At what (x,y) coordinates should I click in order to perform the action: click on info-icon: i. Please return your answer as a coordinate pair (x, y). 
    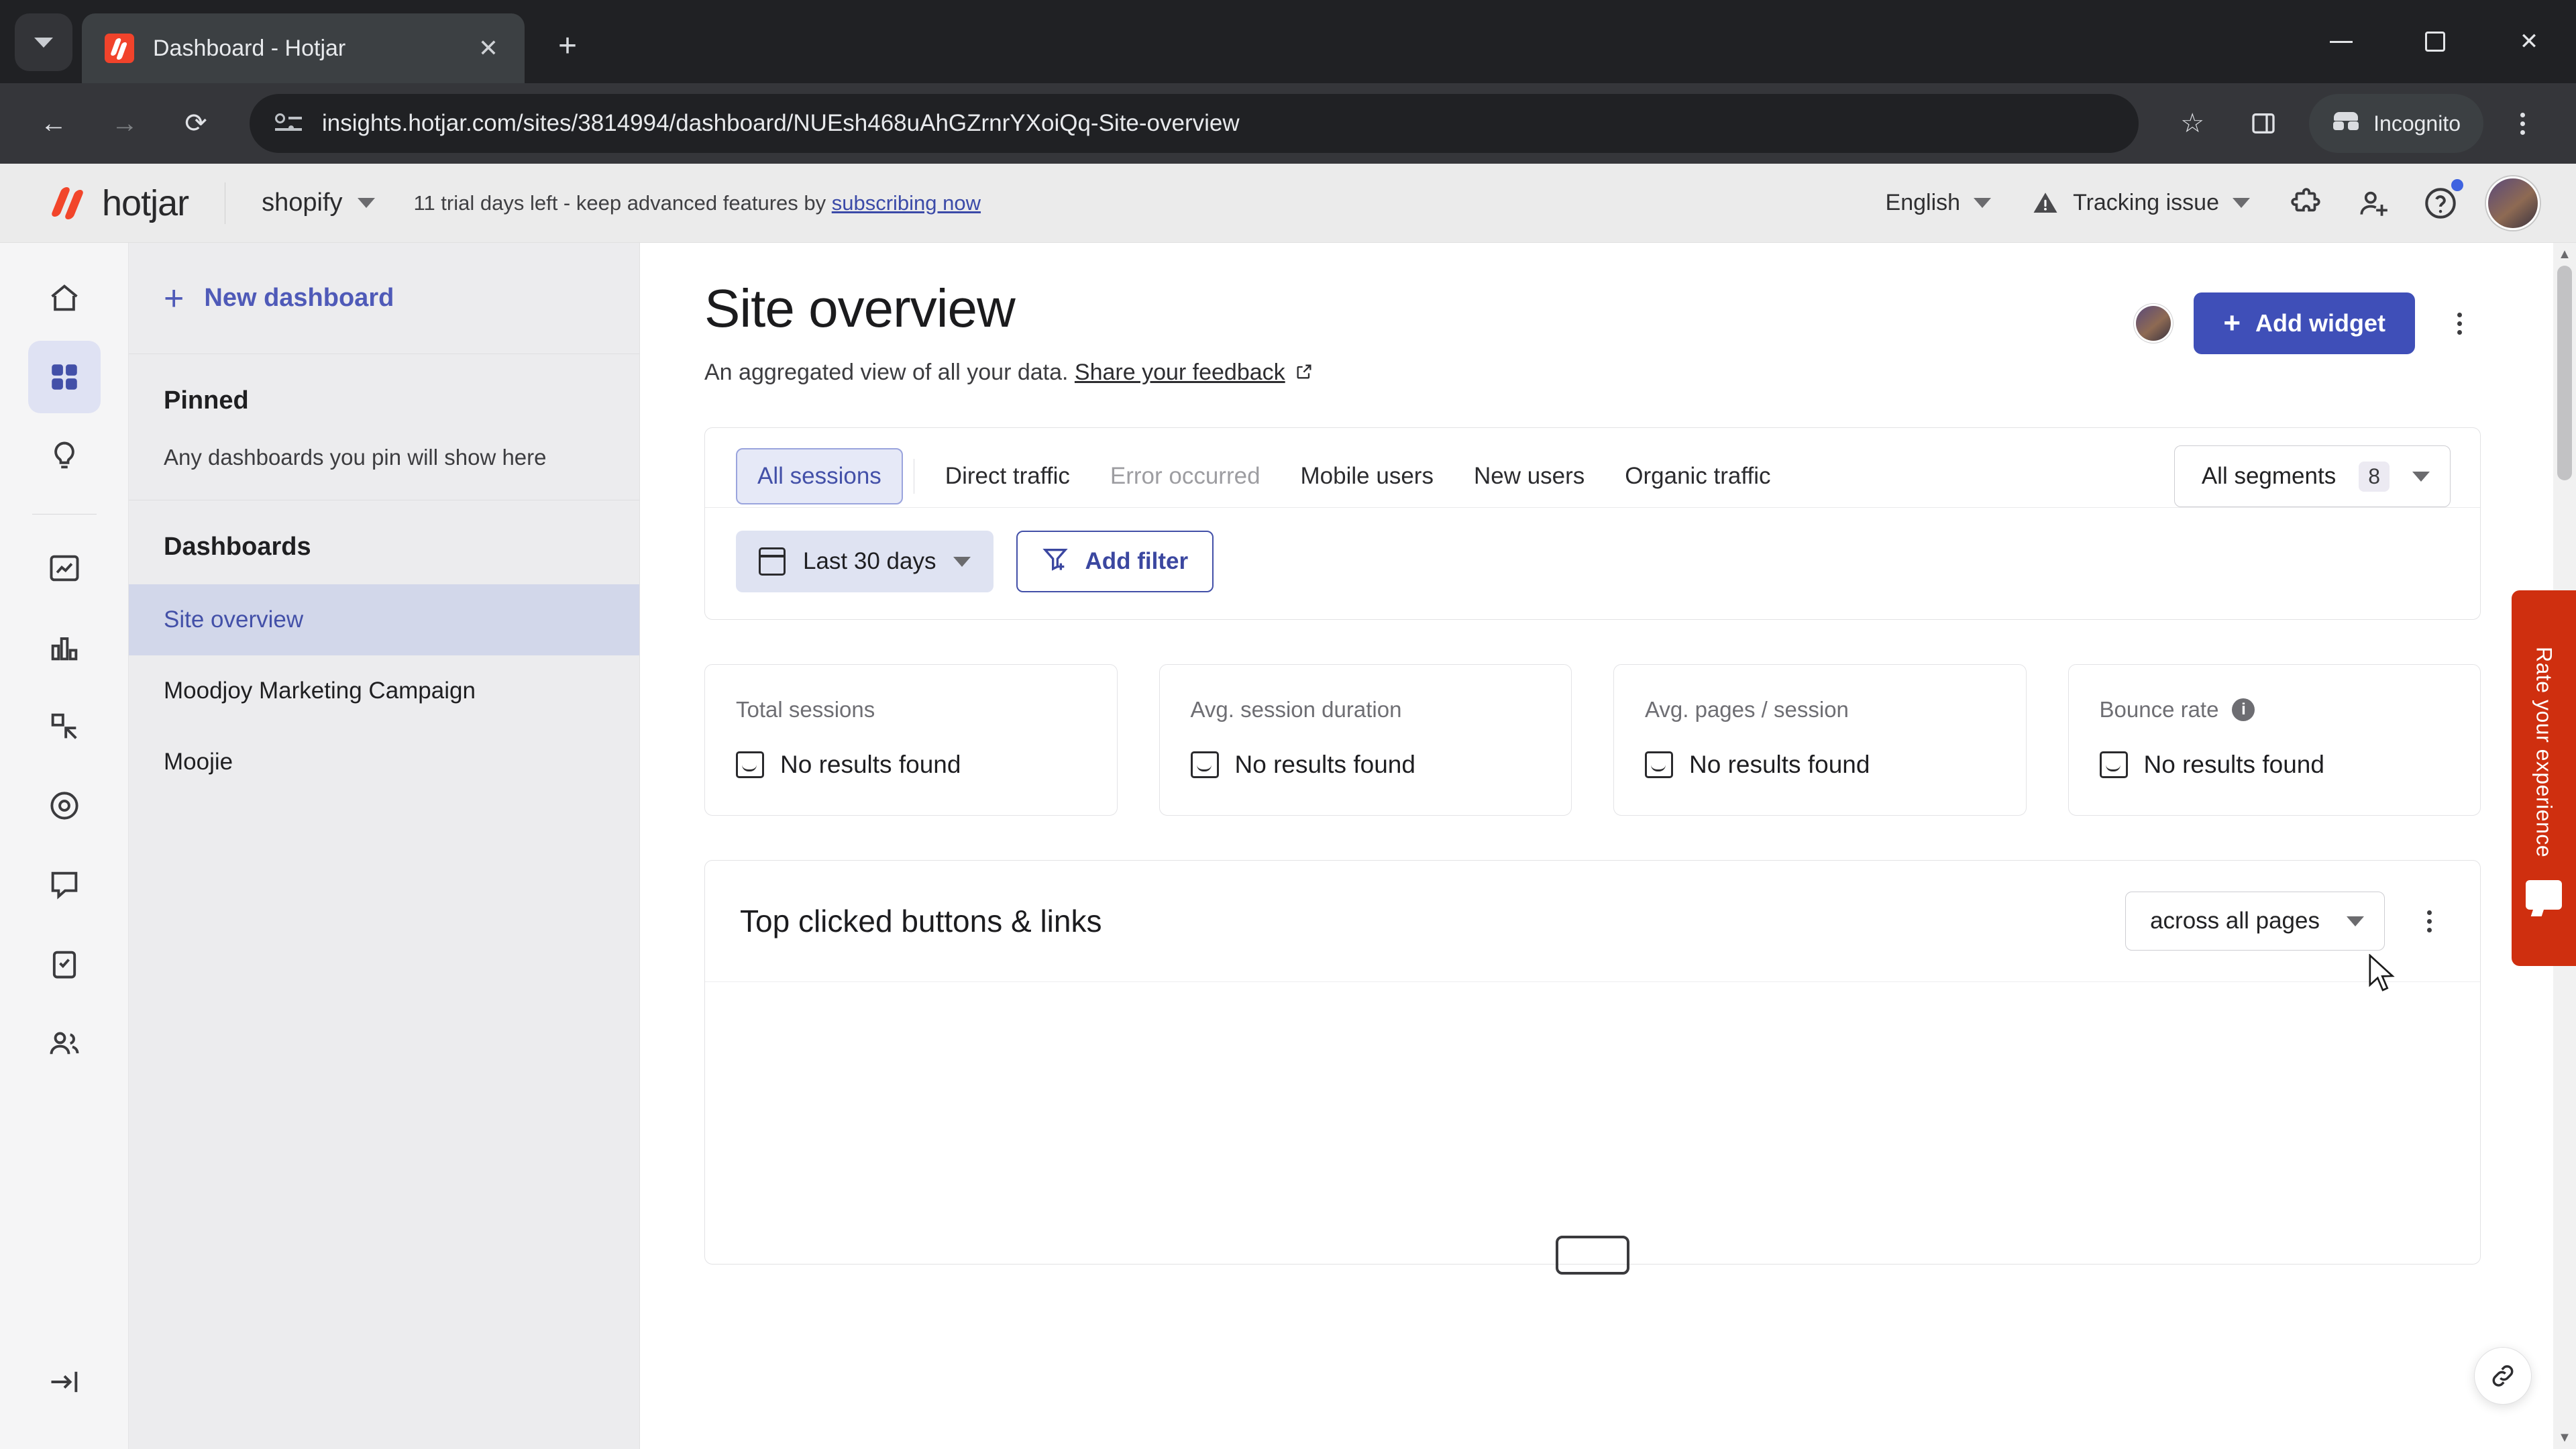
    Looking at the image, I should click on (2243, 709).